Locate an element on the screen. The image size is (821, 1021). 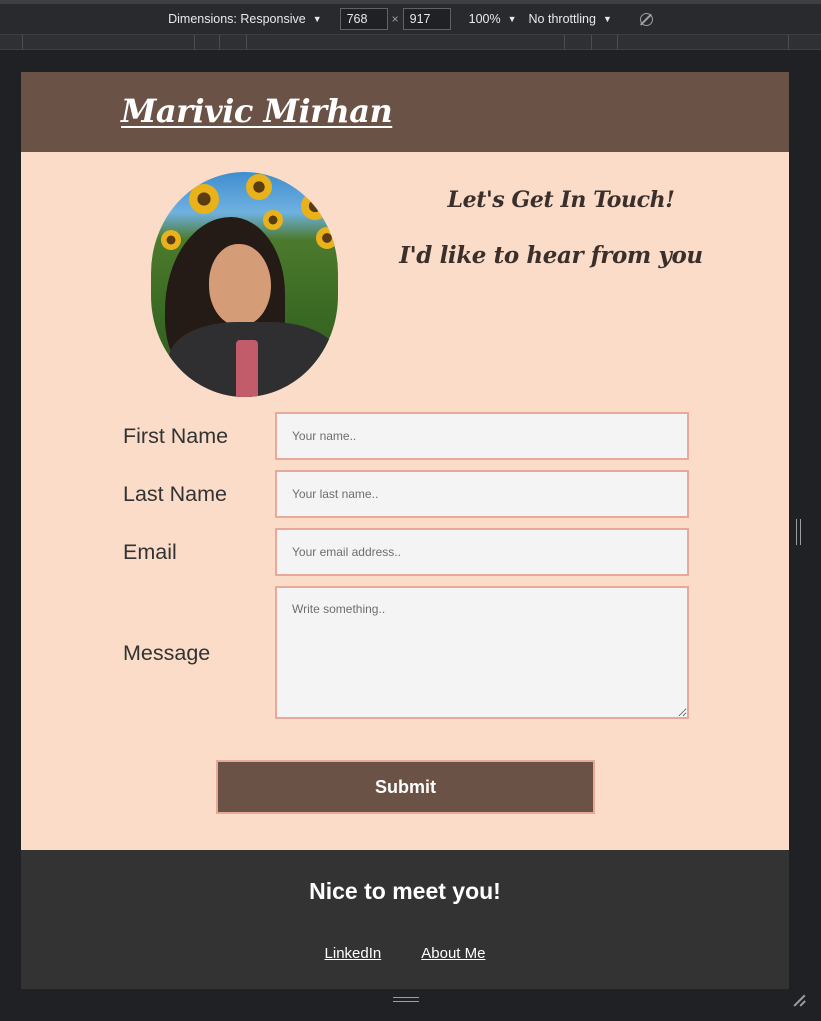
site-footer: Nice to meet you! LinkedIn About Me is located at coordinates (405, 919).